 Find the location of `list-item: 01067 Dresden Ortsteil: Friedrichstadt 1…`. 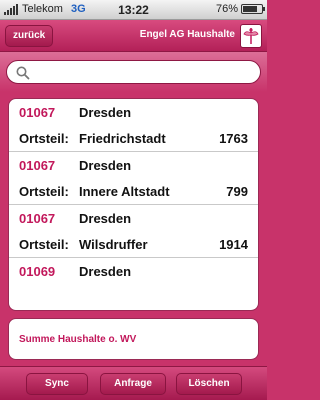

list-item: 01067 Dresden Ortsteil: Friedrichstadt 1… is located at coordinates (133, 125).